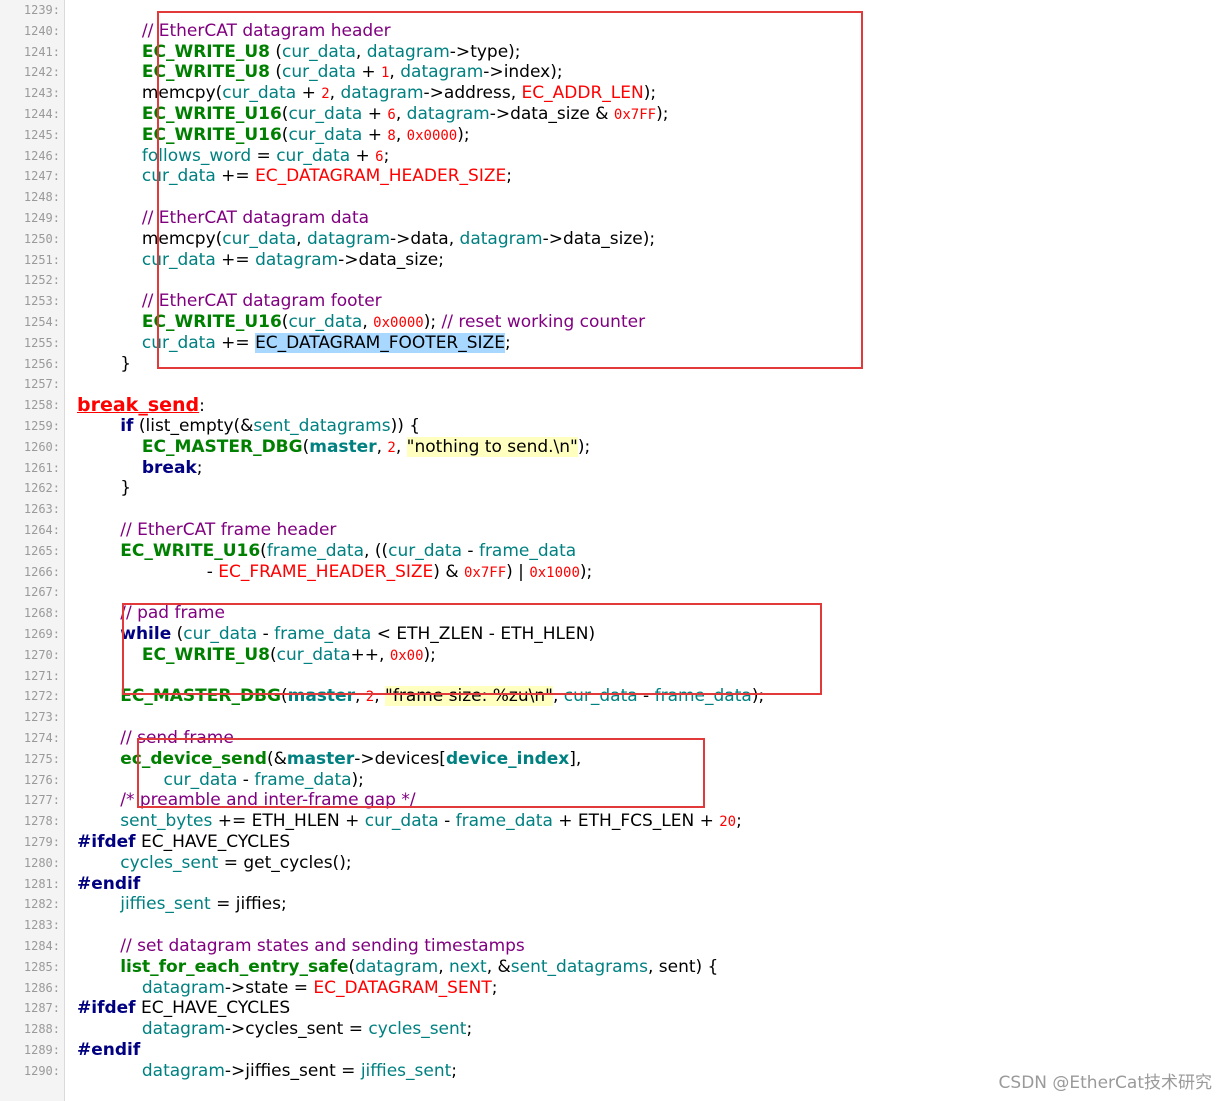 The image size is (1228, 1101). I want to click on code-line: datagram->state = EC_DATAGRAM_SENT;, so click(287, 988).